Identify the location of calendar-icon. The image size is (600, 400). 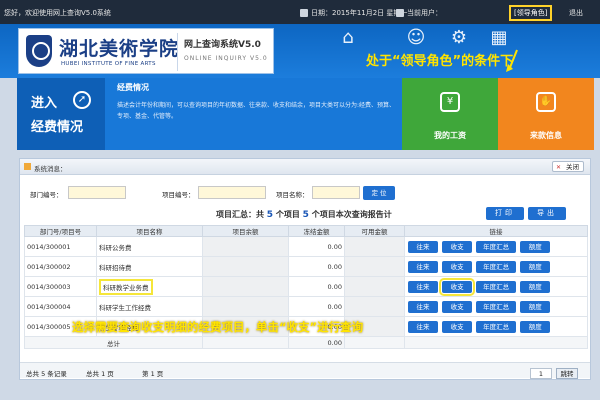
(304, 13).